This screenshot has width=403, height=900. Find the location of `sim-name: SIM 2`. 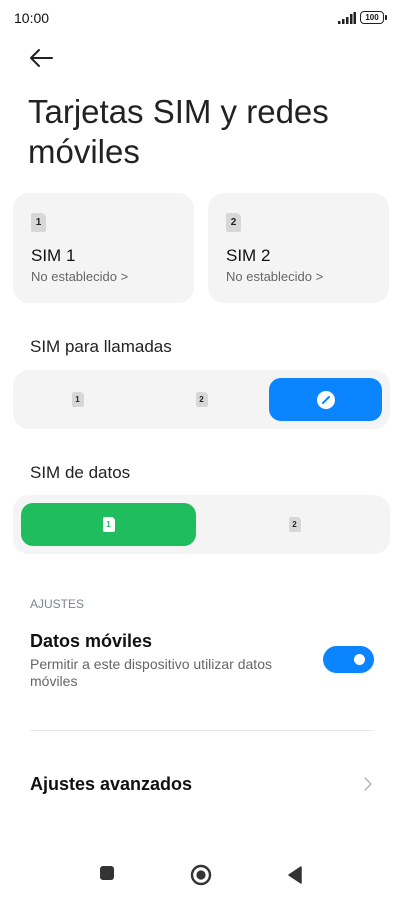

sim-name: SIM 2 is located at coordinates (248, 255).